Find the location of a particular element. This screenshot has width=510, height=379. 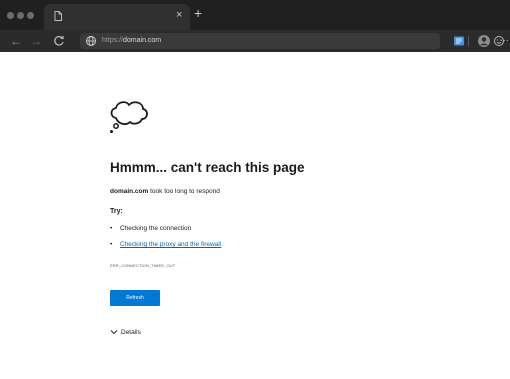

url-text: https://domain.com is located at coordinates (131, 41).